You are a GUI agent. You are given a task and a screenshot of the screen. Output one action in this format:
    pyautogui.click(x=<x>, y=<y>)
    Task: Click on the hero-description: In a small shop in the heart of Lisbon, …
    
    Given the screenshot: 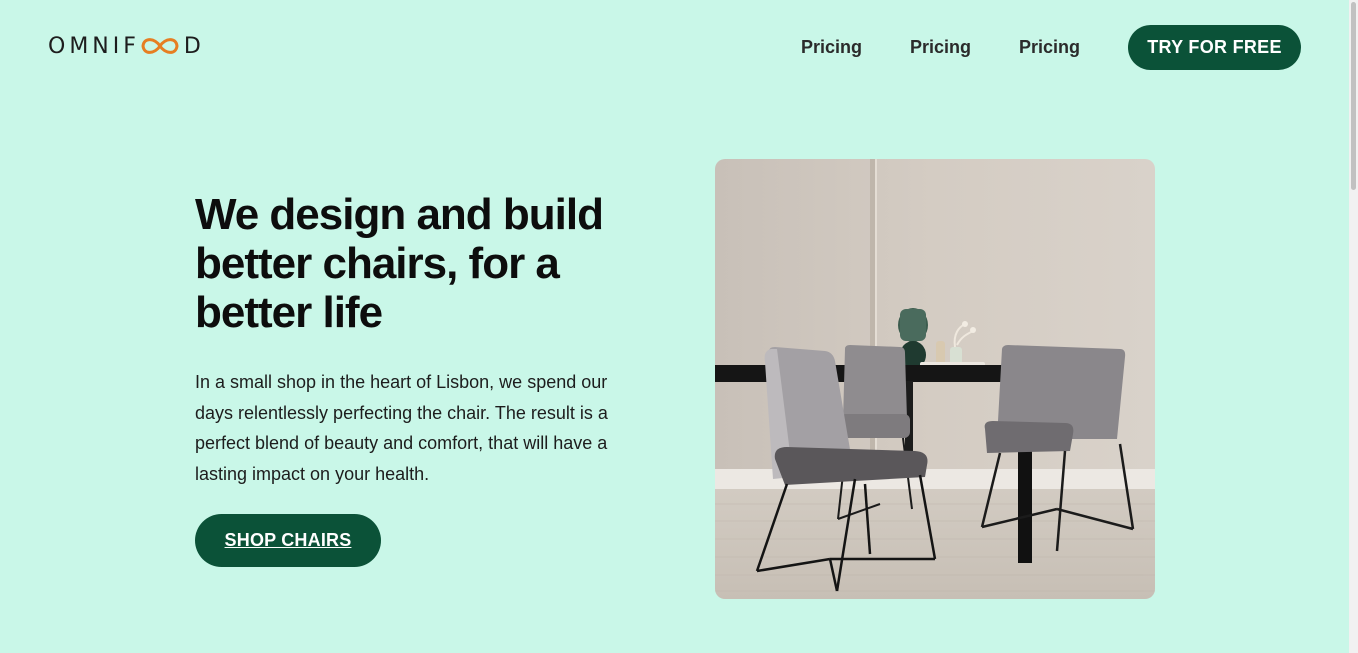 What is the action you would take?
    pyautogui.click(x=401, y=428)
    